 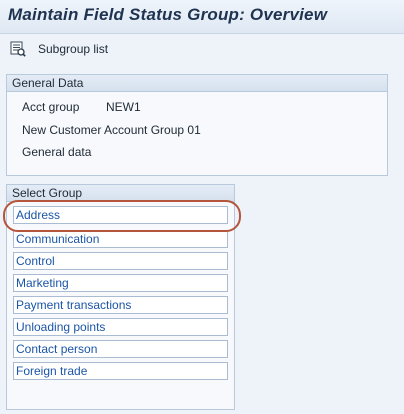 I want to click on title-bar: Maintain Field Status Group: Overview, so click(x=202, y=17).